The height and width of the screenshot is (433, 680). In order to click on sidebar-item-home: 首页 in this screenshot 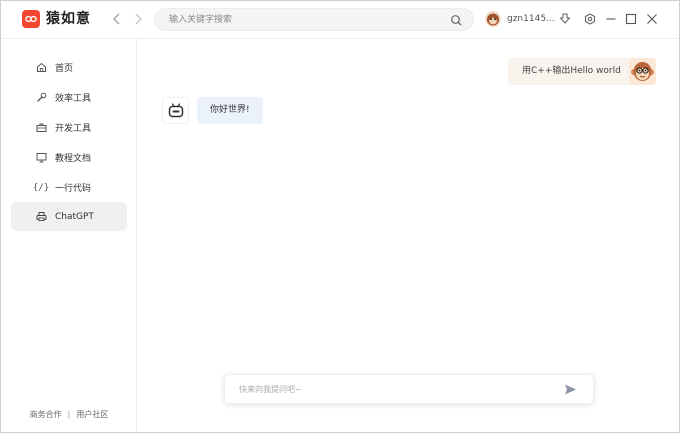, I will do `click(69, 67)`.